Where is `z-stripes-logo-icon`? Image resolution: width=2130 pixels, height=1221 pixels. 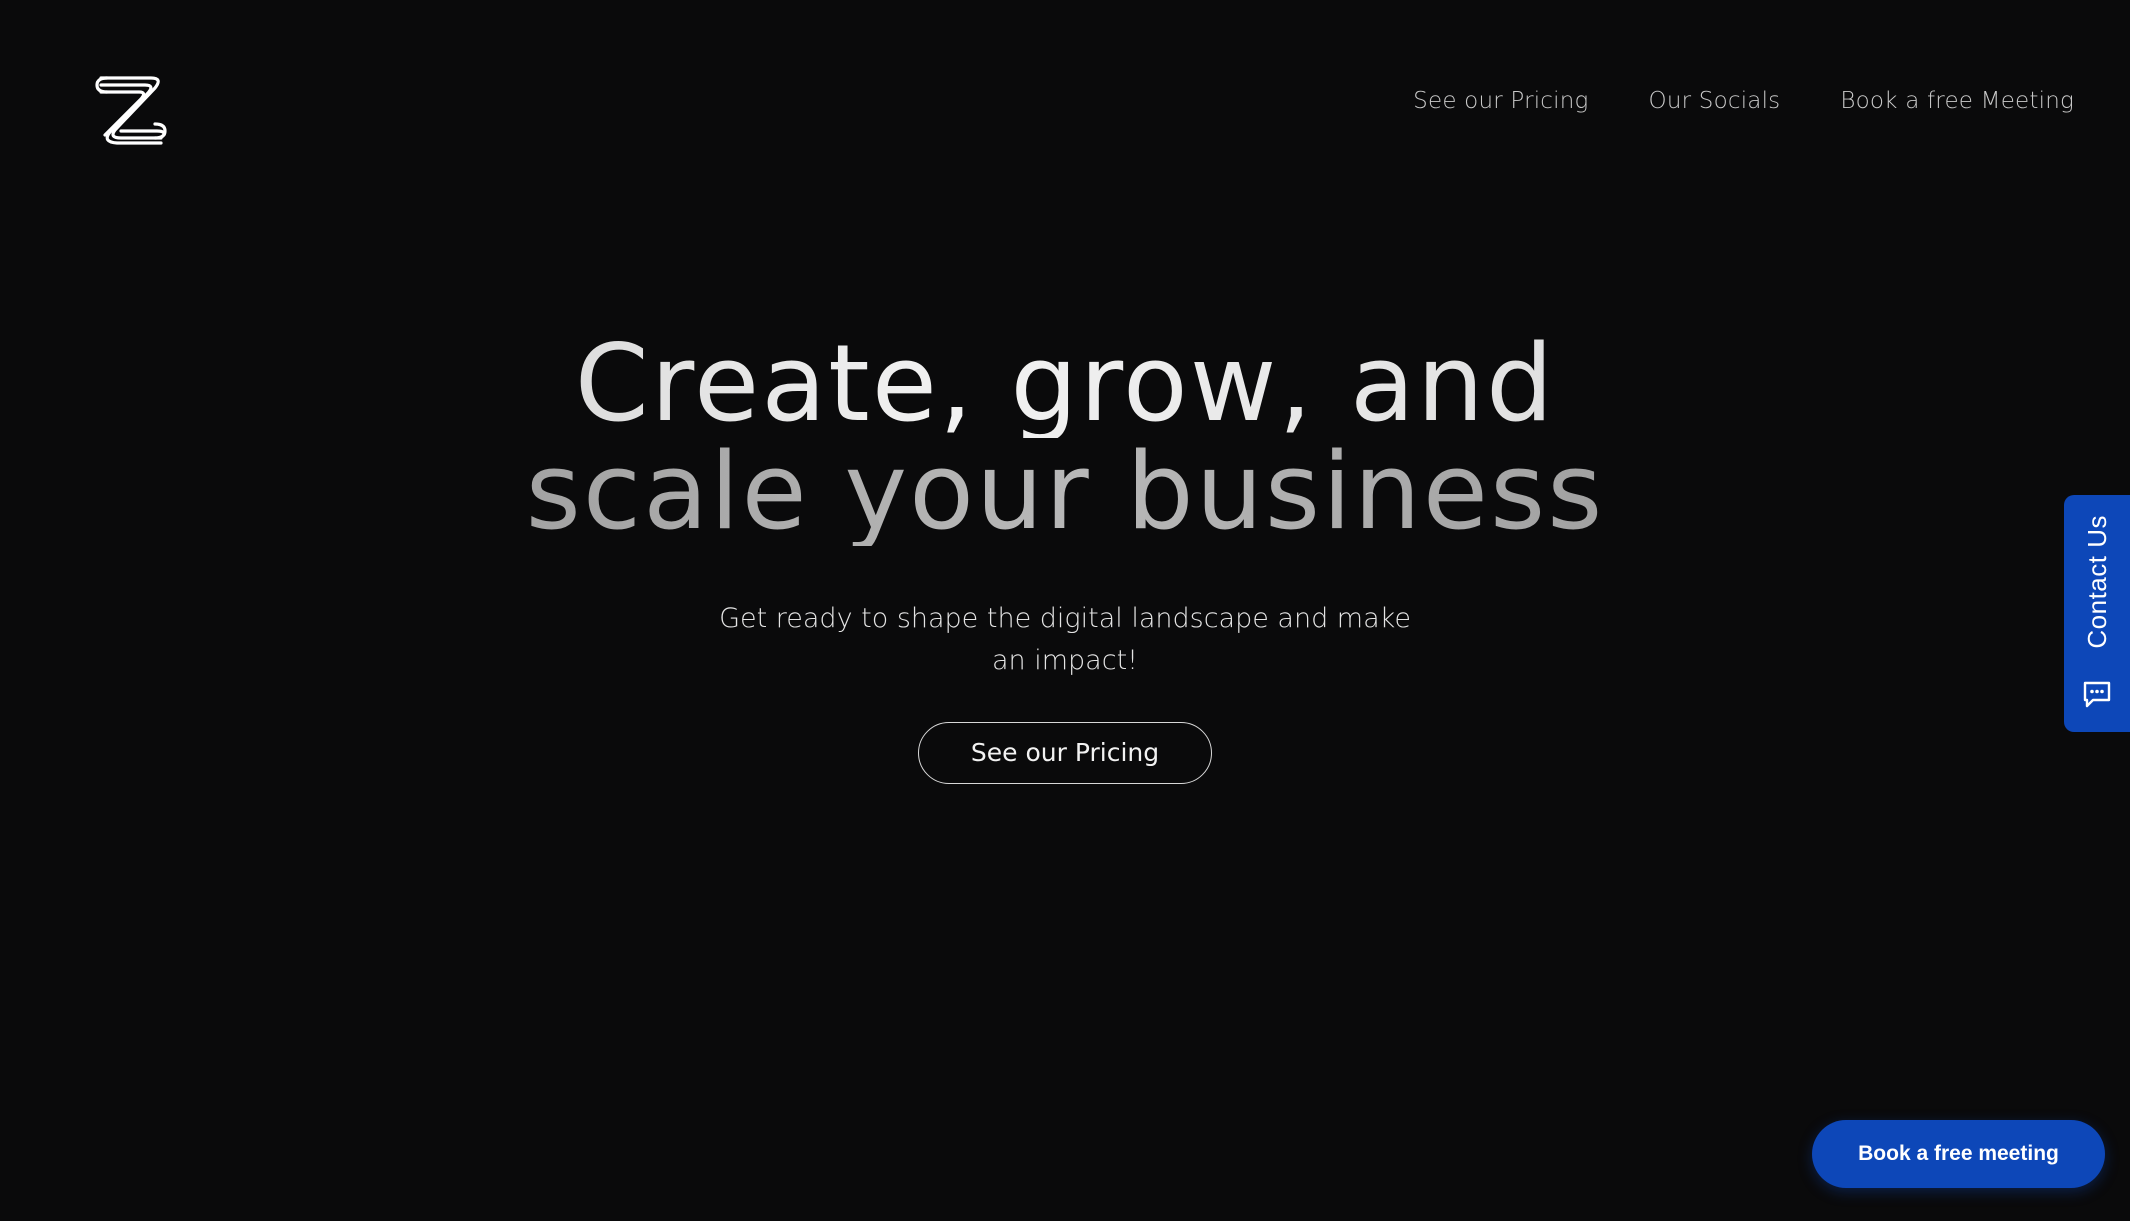
z-stripes-logo-icon is located at coordinates (131, 110).